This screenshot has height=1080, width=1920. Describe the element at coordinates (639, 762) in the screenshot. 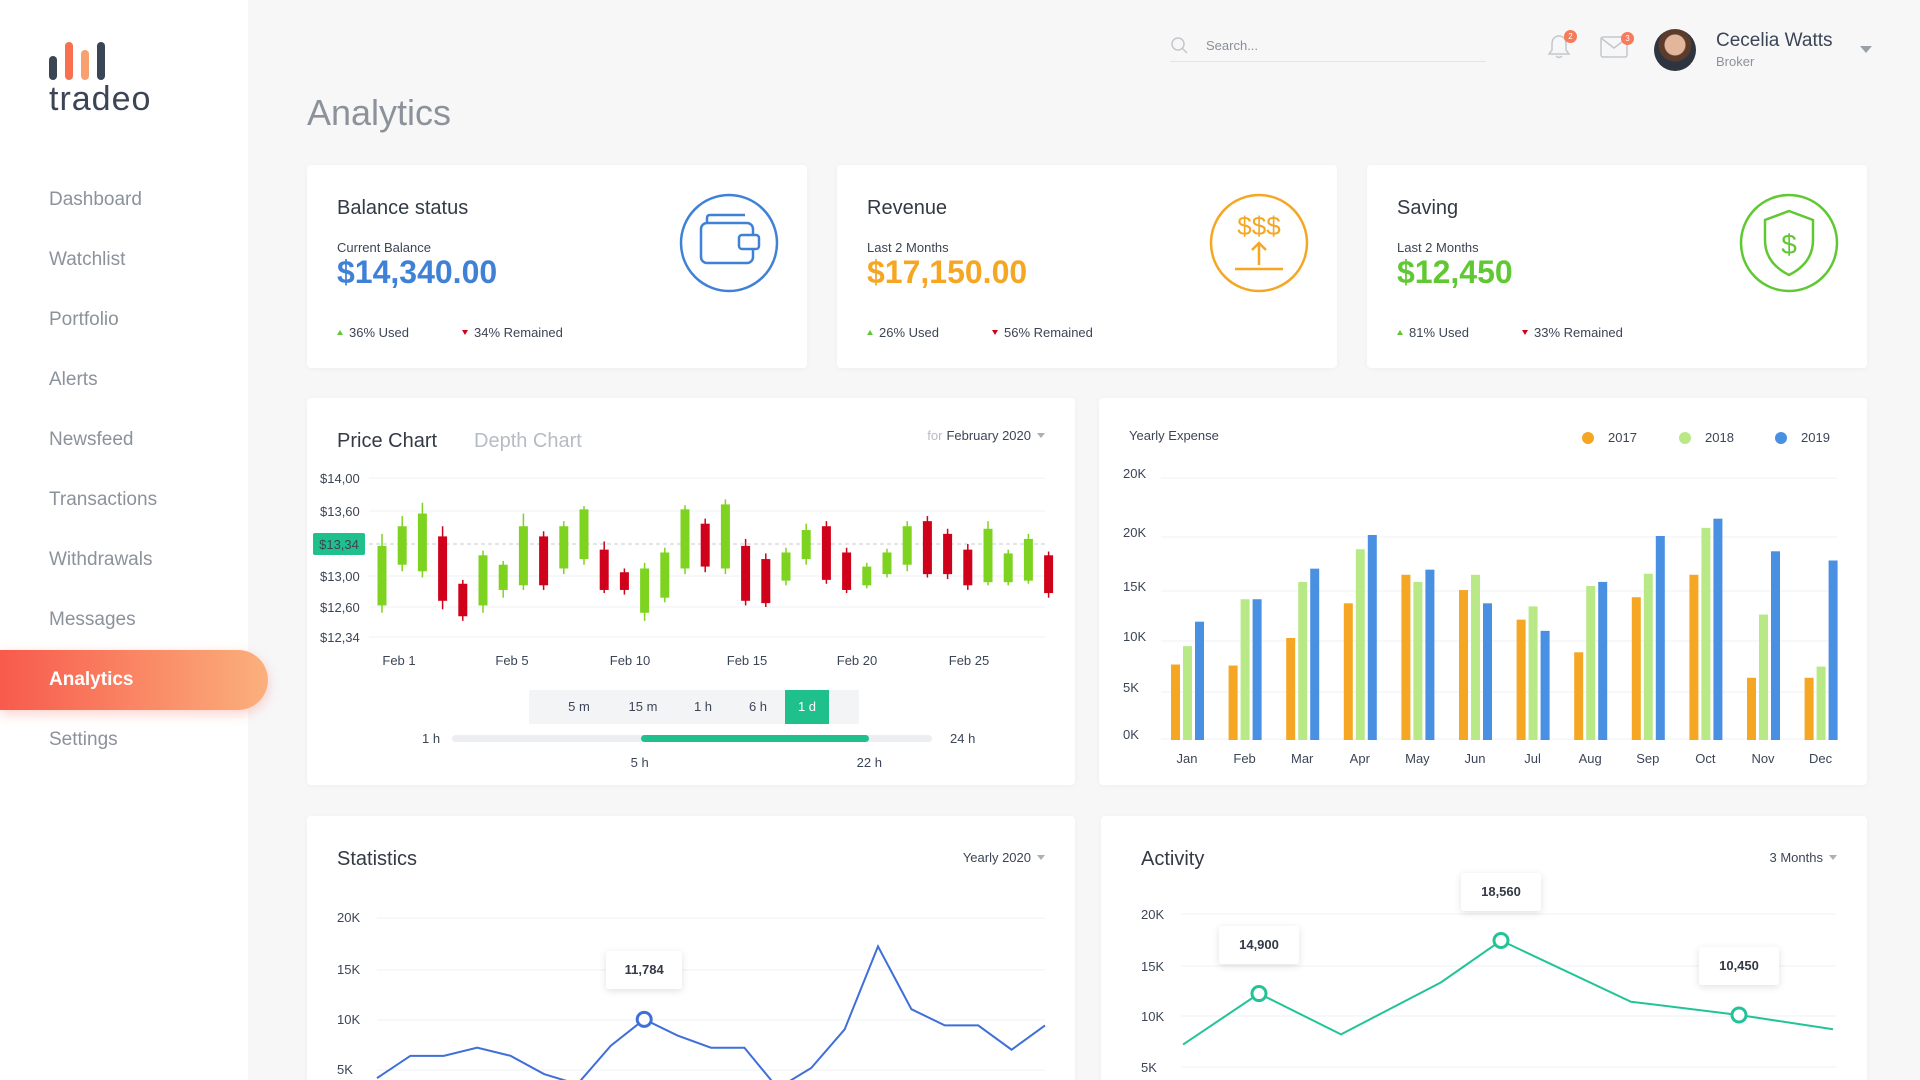

I see `range-start-label: 5 h` at that location.